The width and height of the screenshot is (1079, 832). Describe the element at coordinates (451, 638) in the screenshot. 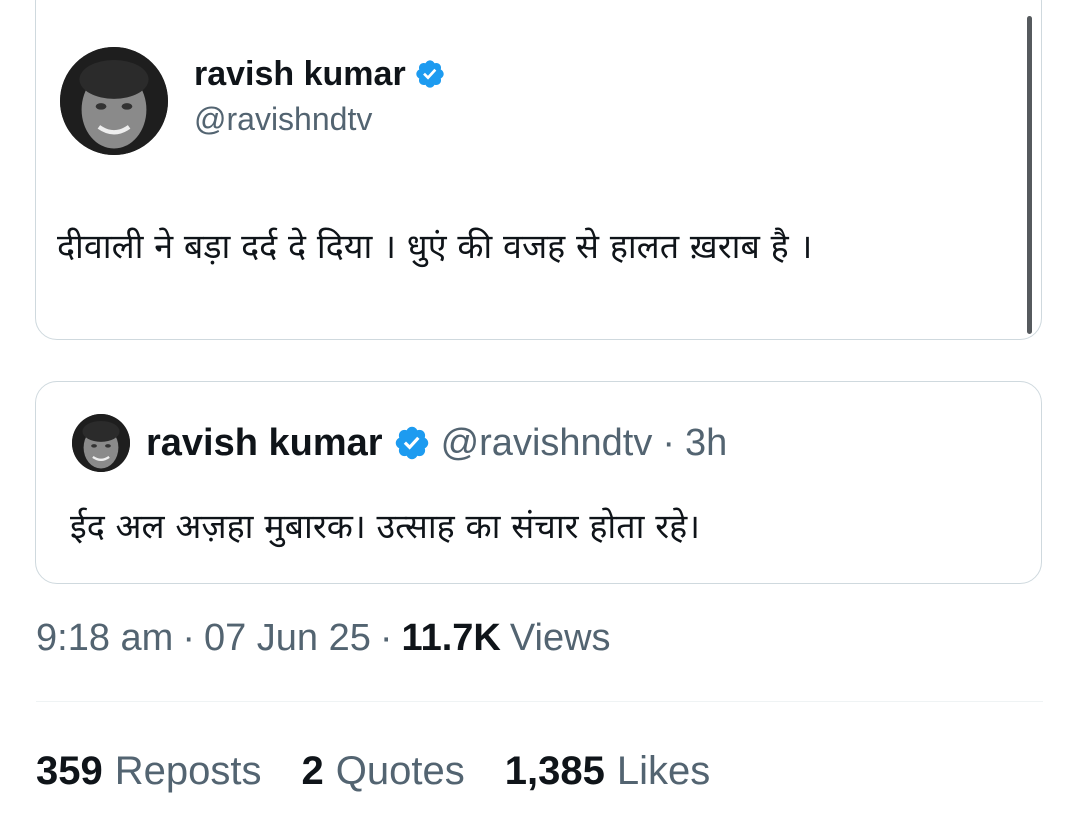

I see `views-count: 11.7K` at that location.